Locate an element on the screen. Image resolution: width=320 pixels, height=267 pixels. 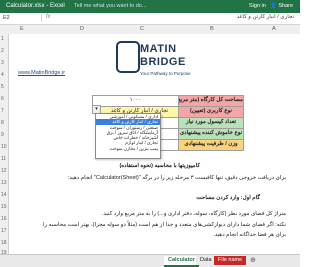
share-button: 👤 Share is located at coordinates (281, 6).